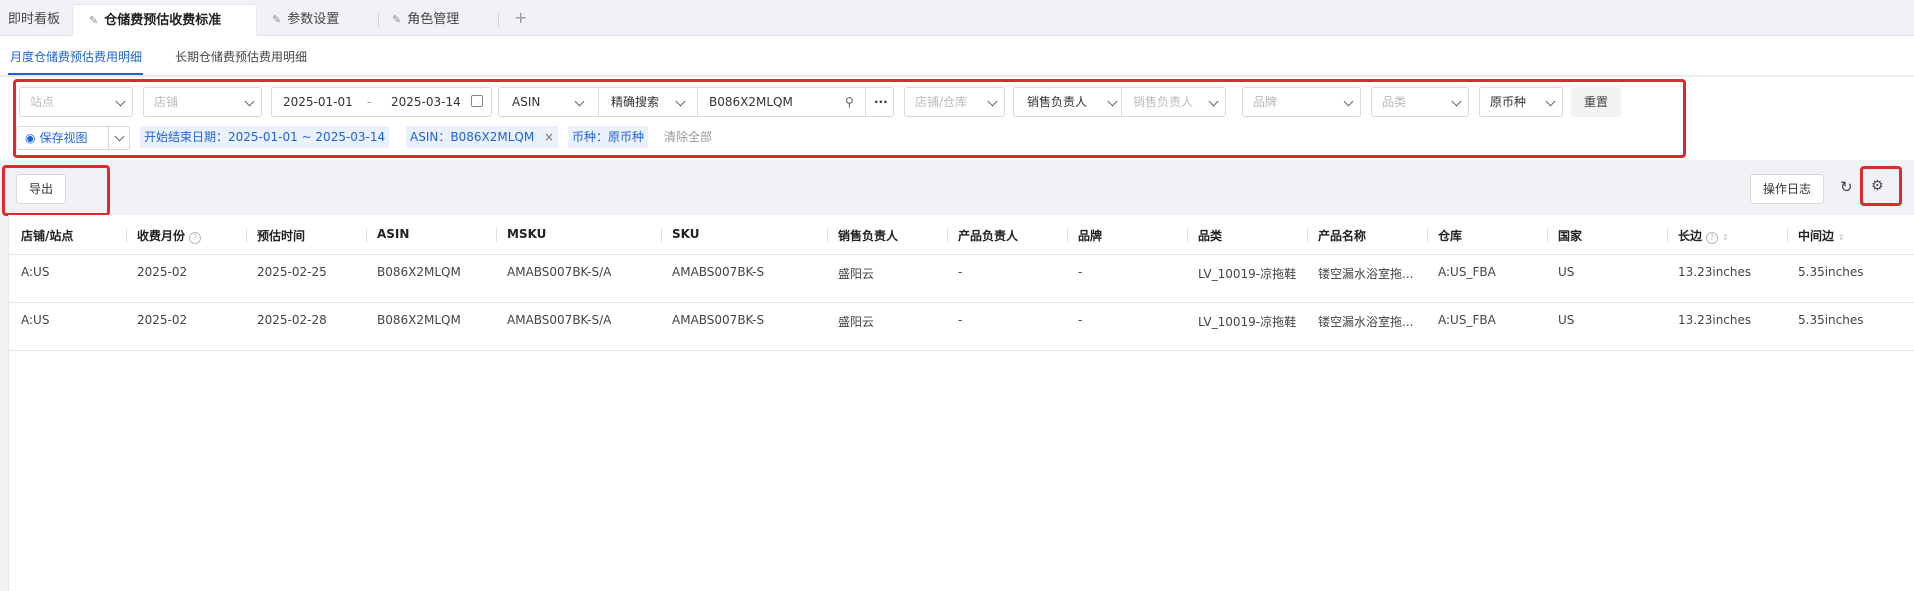 This screenshot has height=591, width=1914. I want to click on currency-select: 原币种, so click(1521, 102).